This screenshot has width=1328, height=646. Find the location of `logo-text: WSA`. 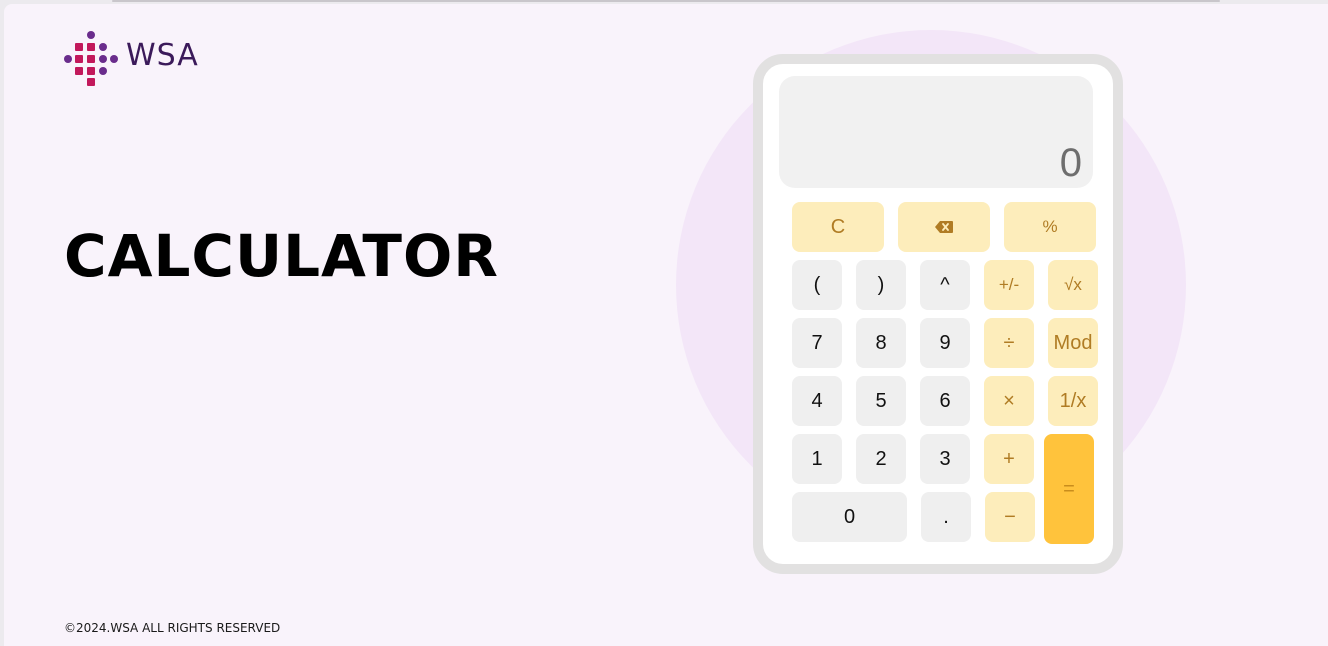

logo-text: WSA is located at coordinates (162, 55).